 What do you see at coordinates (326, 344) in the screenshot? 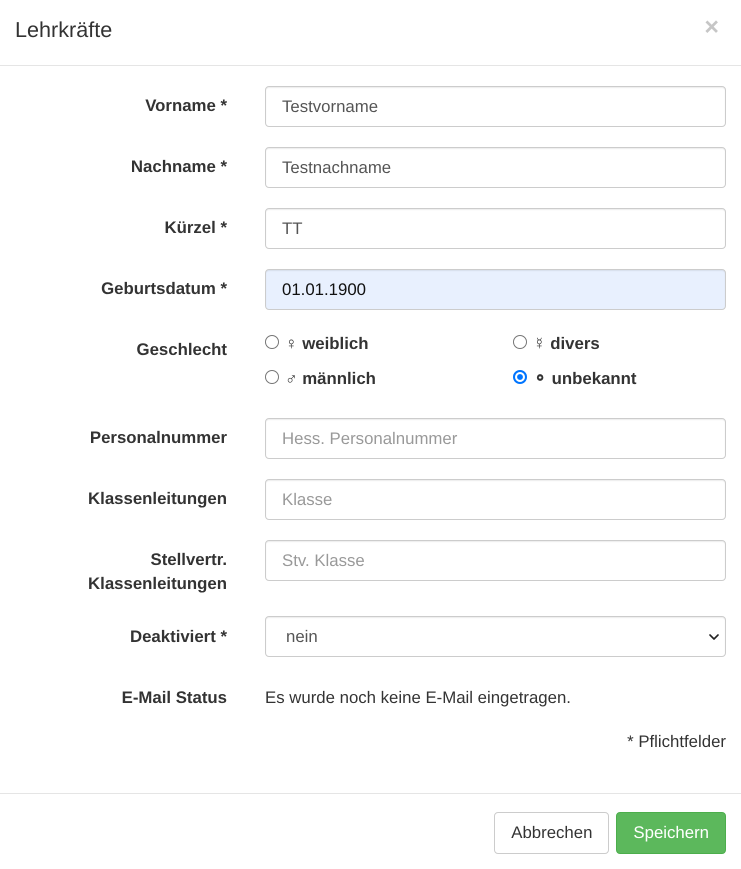
I see `option-label: ♀ weiblich` at bounding box center [326, 344].